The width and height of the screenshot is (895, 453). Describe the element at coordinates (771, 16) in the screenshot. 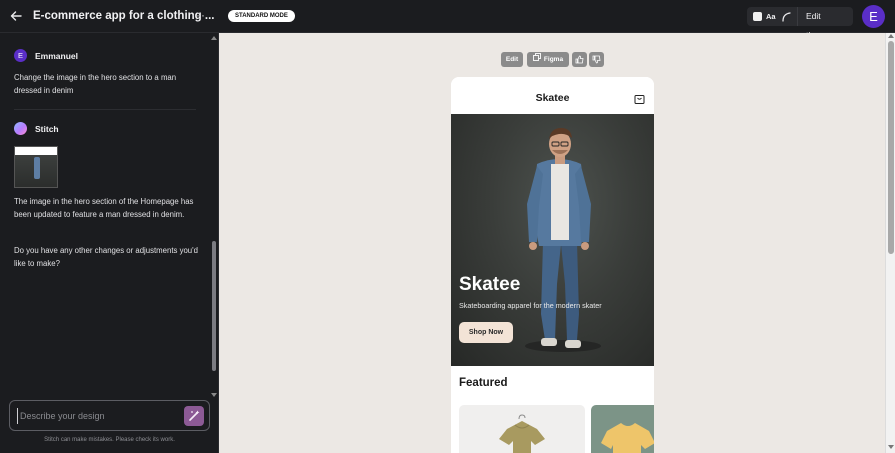

I see `font-button: Aa` at that location.